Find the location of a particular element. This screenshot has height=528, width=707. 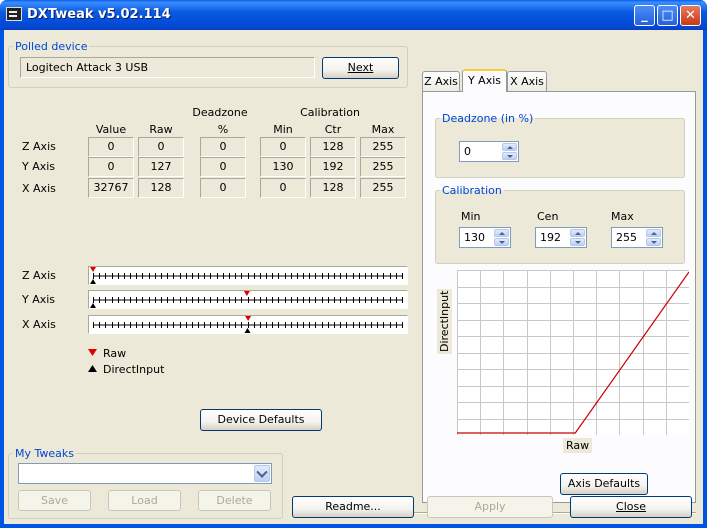

graph-xlabel: Raw is located at coordinates (578, 445).